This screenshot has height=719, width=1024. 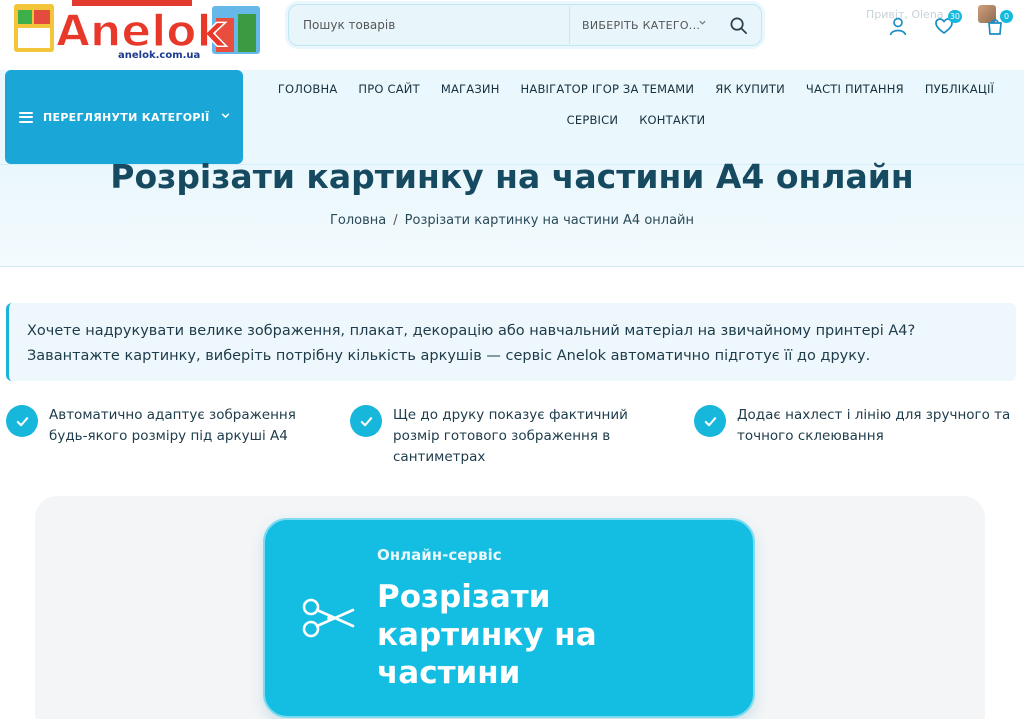 I want to click on nav-item-publications: ПУБЛІКАЦІЇ, so click(x=959, y=89).